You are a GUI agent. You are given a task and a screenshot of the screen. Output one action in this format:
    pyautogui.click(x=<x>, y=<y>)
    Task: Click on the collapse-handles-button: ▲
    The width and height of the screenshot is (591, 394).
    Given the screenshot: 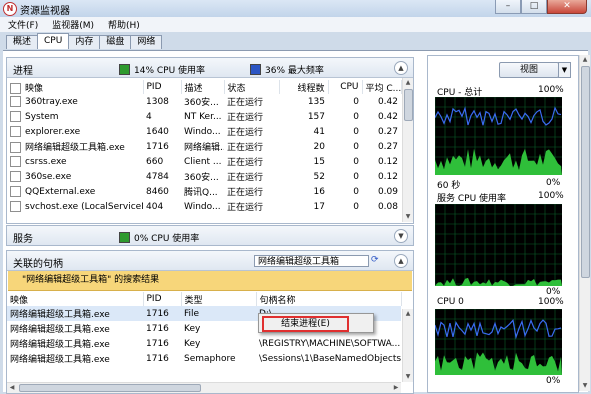 What is the action you would take?
    pyautogui.click(x=401, y=261)
    